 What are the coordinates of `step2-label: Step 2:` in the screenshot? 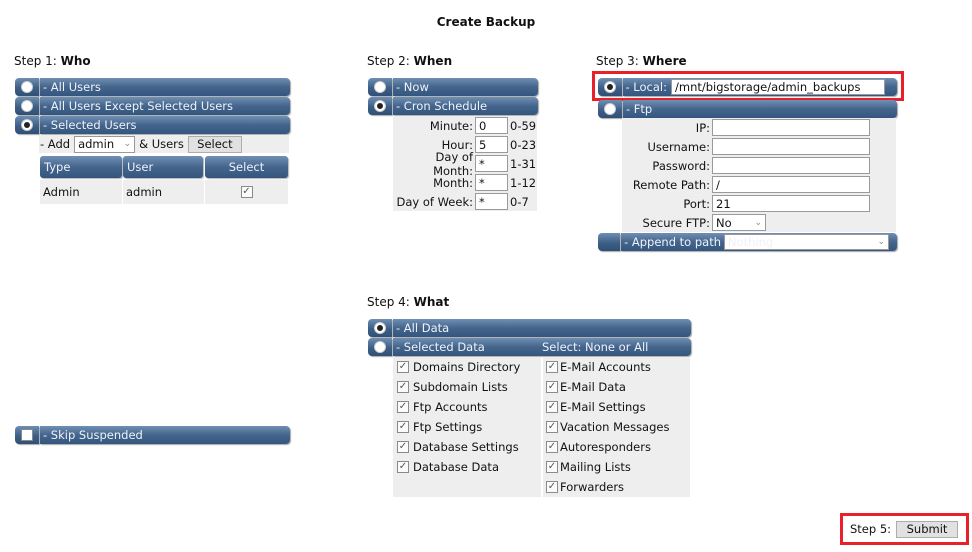 It's located at (388, 61).